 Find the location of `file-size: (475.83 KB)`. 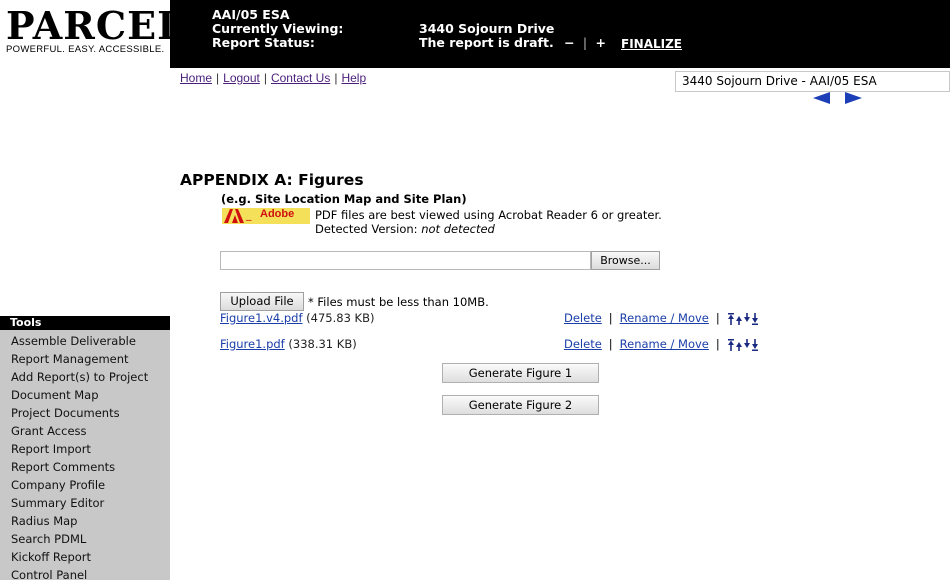

file-size: (475.83 KB) is located at coordinates (340, 318).